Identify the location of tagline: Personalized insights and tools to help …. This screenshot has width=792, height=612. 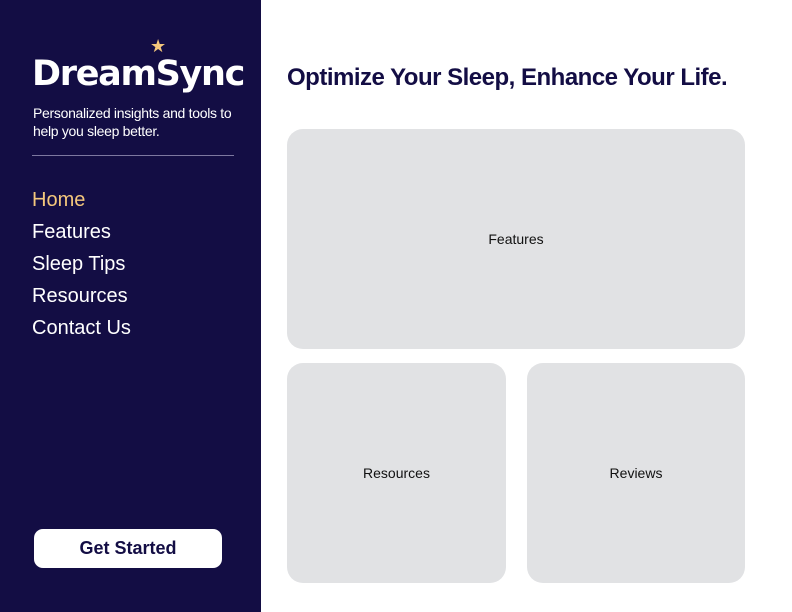
(132, 122).